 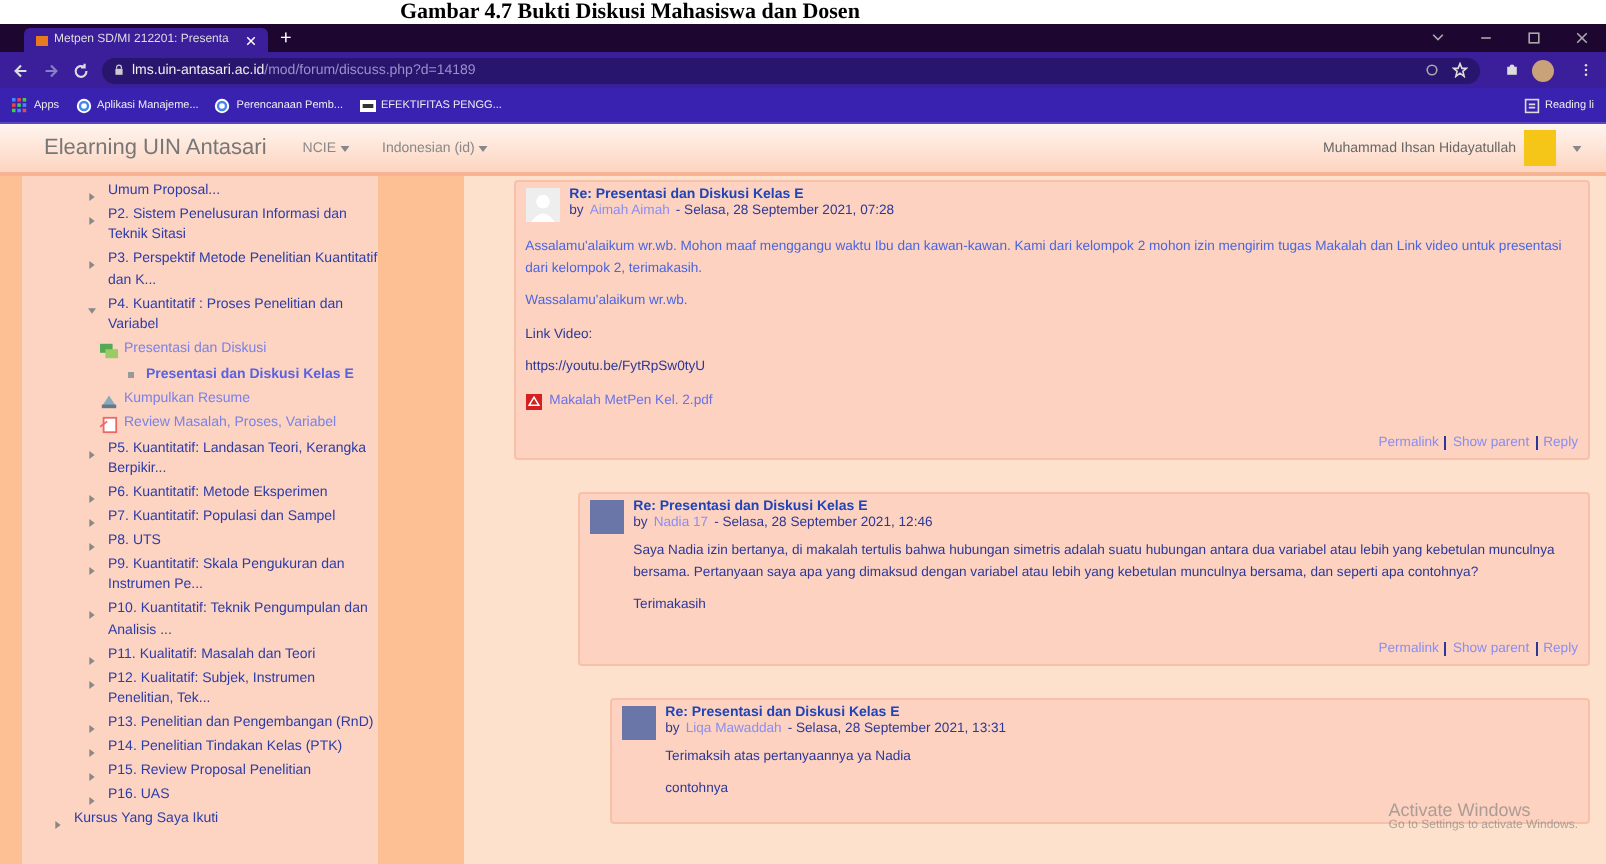 What do you see at coordinates (131, 375) in the screenshot?
I see `bullet-icon` at bounding box center [131, 375].